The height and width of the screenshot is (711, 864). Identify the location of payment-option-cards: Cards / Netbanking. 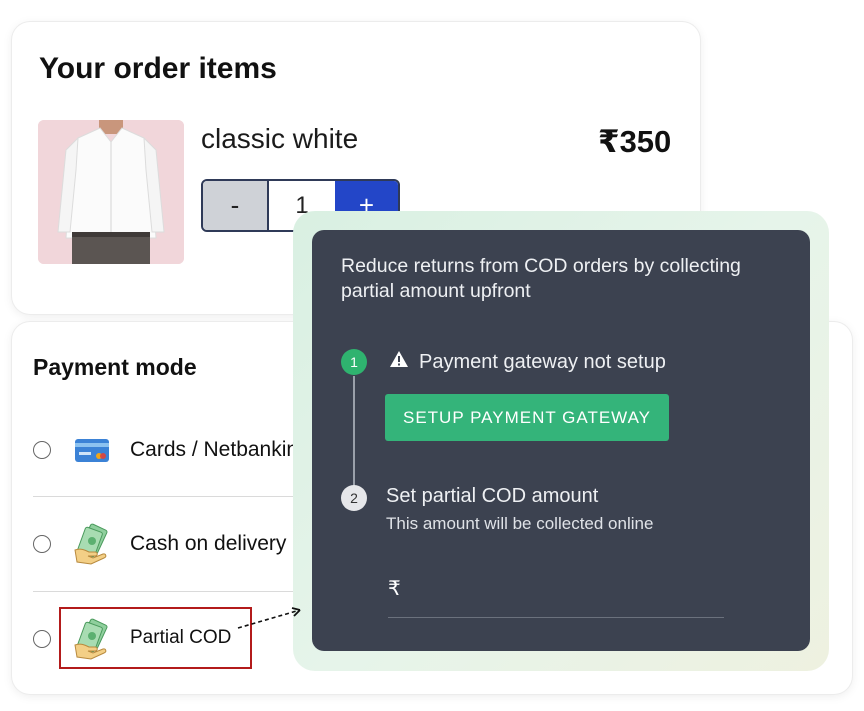
(178, 450).